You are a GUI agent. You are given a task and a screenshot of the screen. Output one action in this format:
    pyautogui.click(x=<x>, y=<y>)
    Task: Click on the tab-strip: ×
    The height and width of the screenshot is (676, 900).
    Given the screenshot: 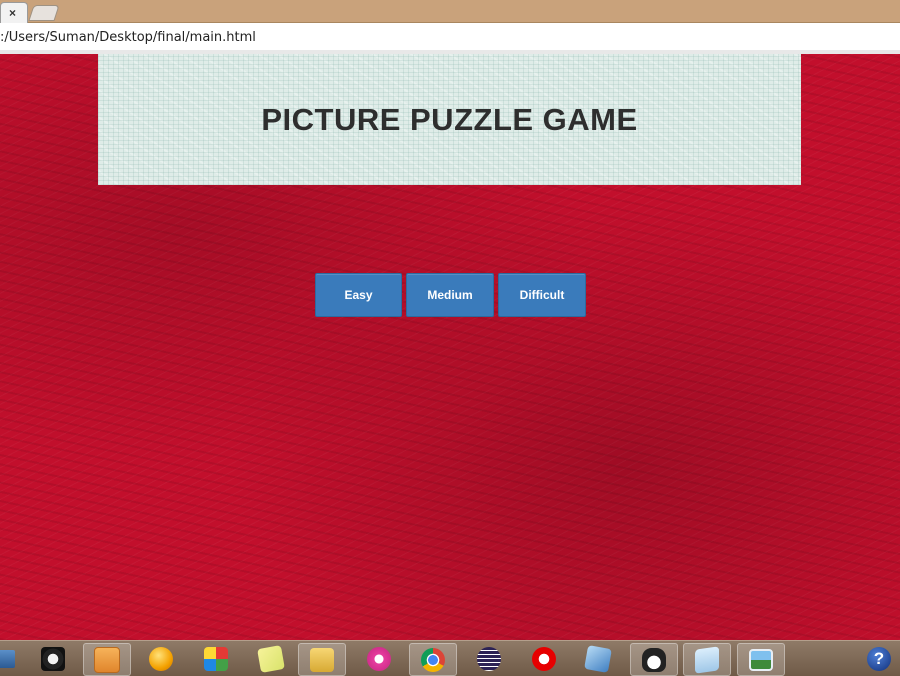 What is the action you would take?
    pyautogui.click(x=450, y=11)
    